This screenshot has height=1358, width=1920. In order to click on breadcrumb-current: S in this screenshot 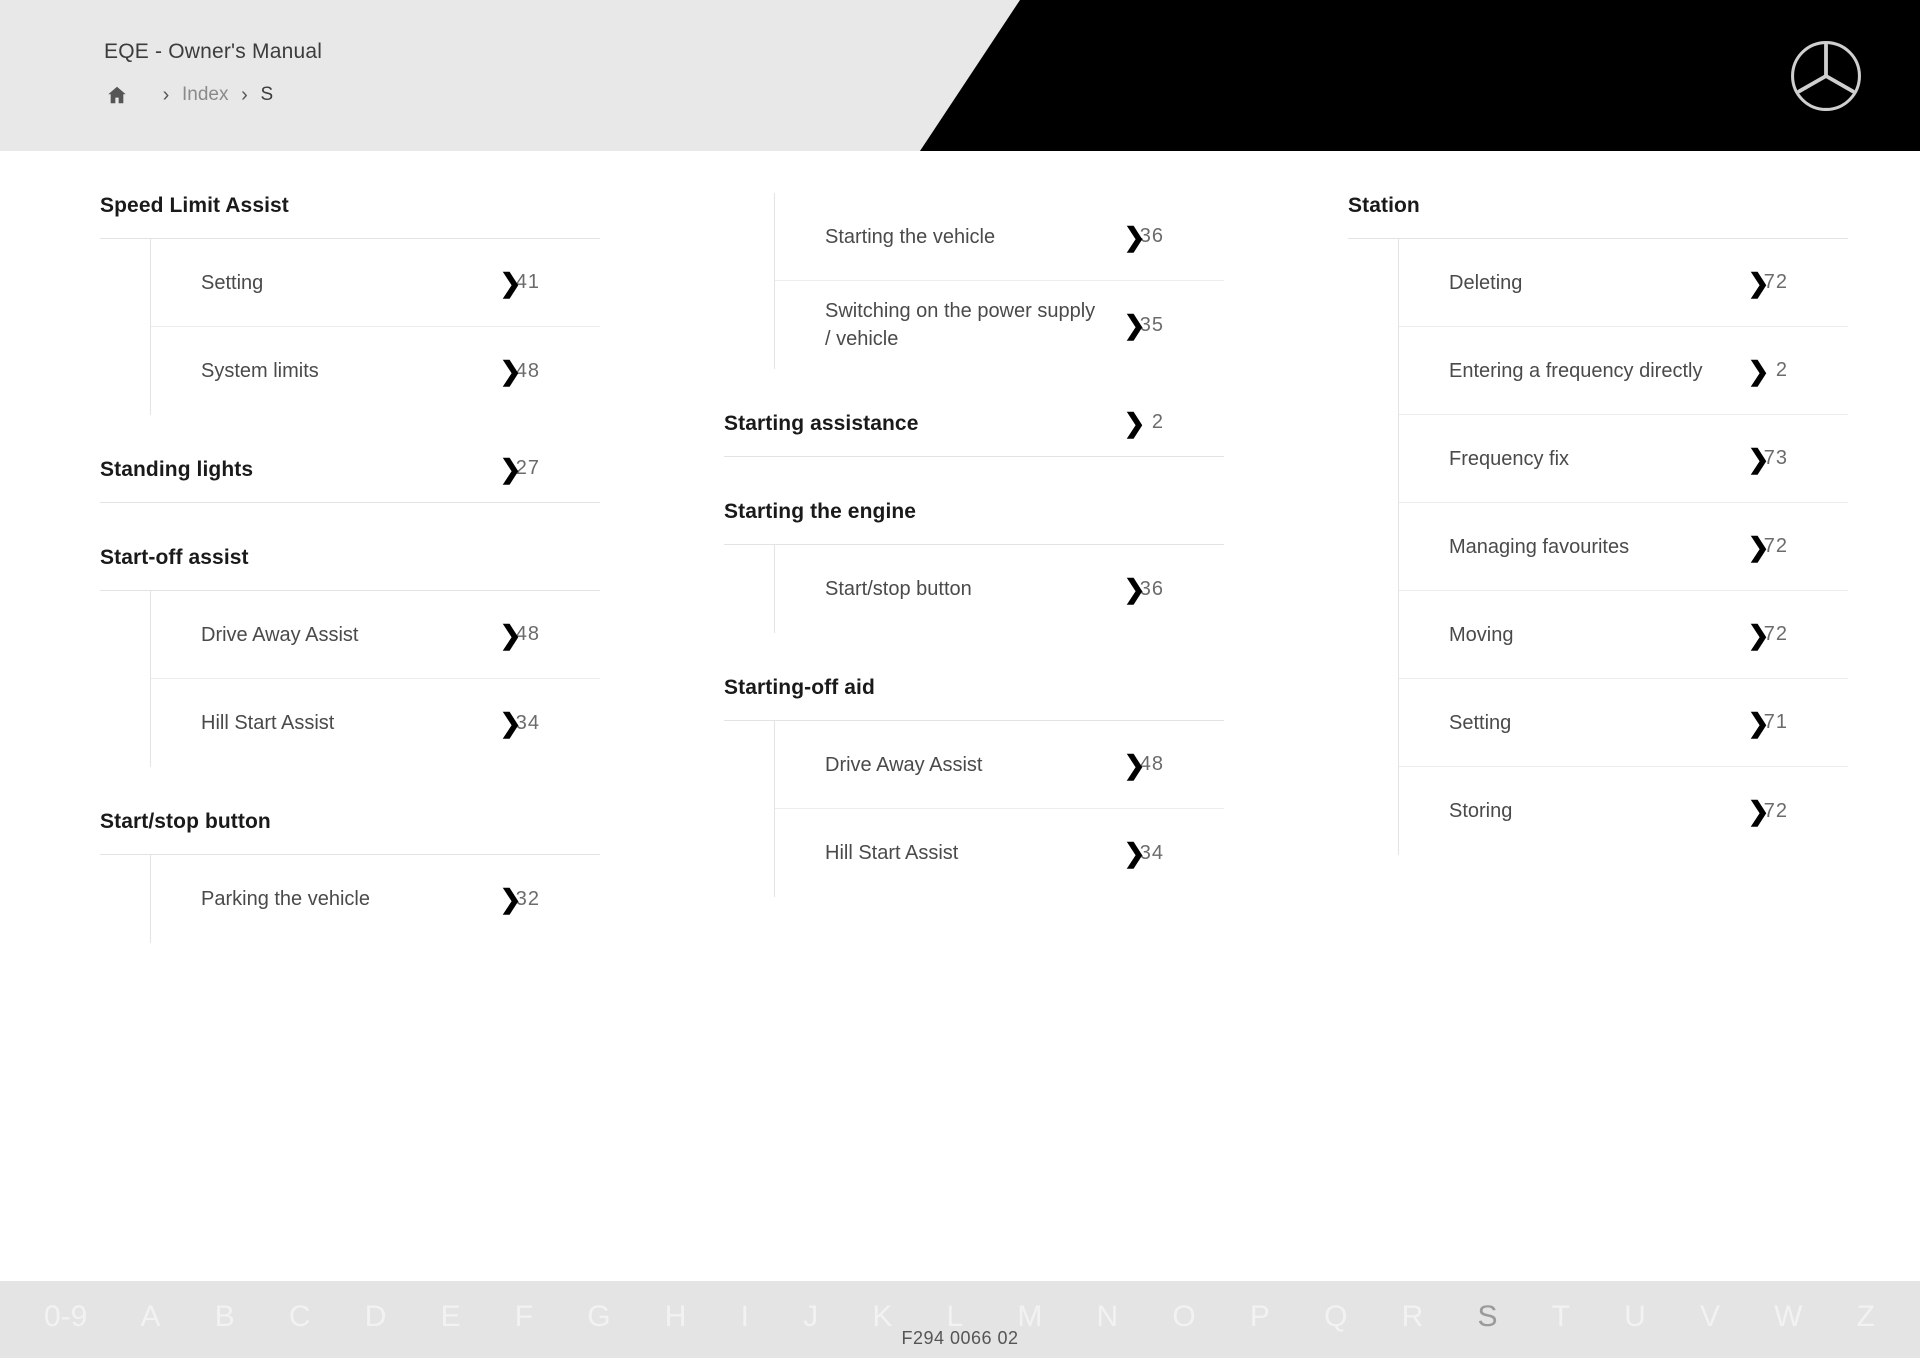, I will do `click(267, 94)`.